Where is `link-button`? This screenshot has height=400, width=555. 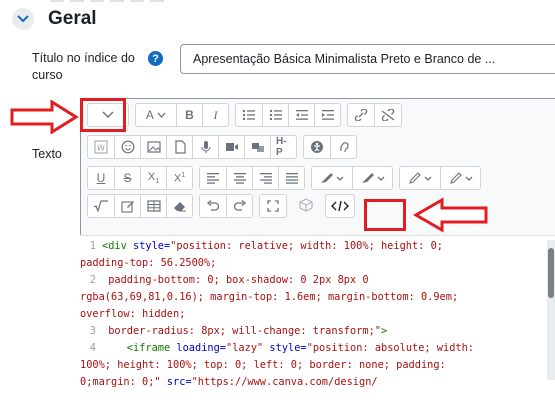
link-button is located at coordinates (361, 115).